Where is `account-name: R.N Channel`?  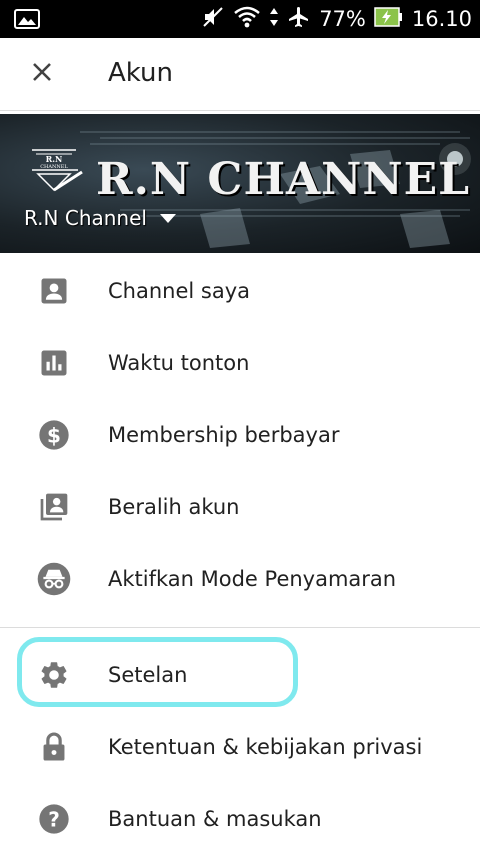
account-name: R.N Channel is located at coordinates (85, 218).